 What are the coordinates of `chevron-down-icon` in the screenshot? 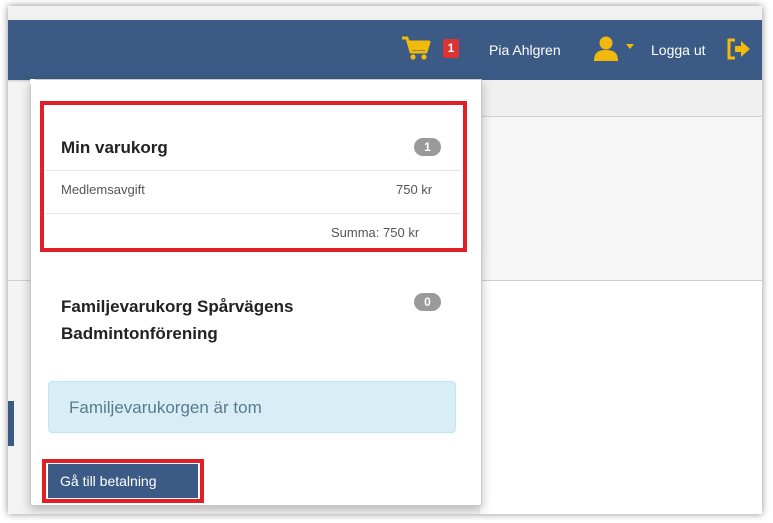 It's located at (630, 46).